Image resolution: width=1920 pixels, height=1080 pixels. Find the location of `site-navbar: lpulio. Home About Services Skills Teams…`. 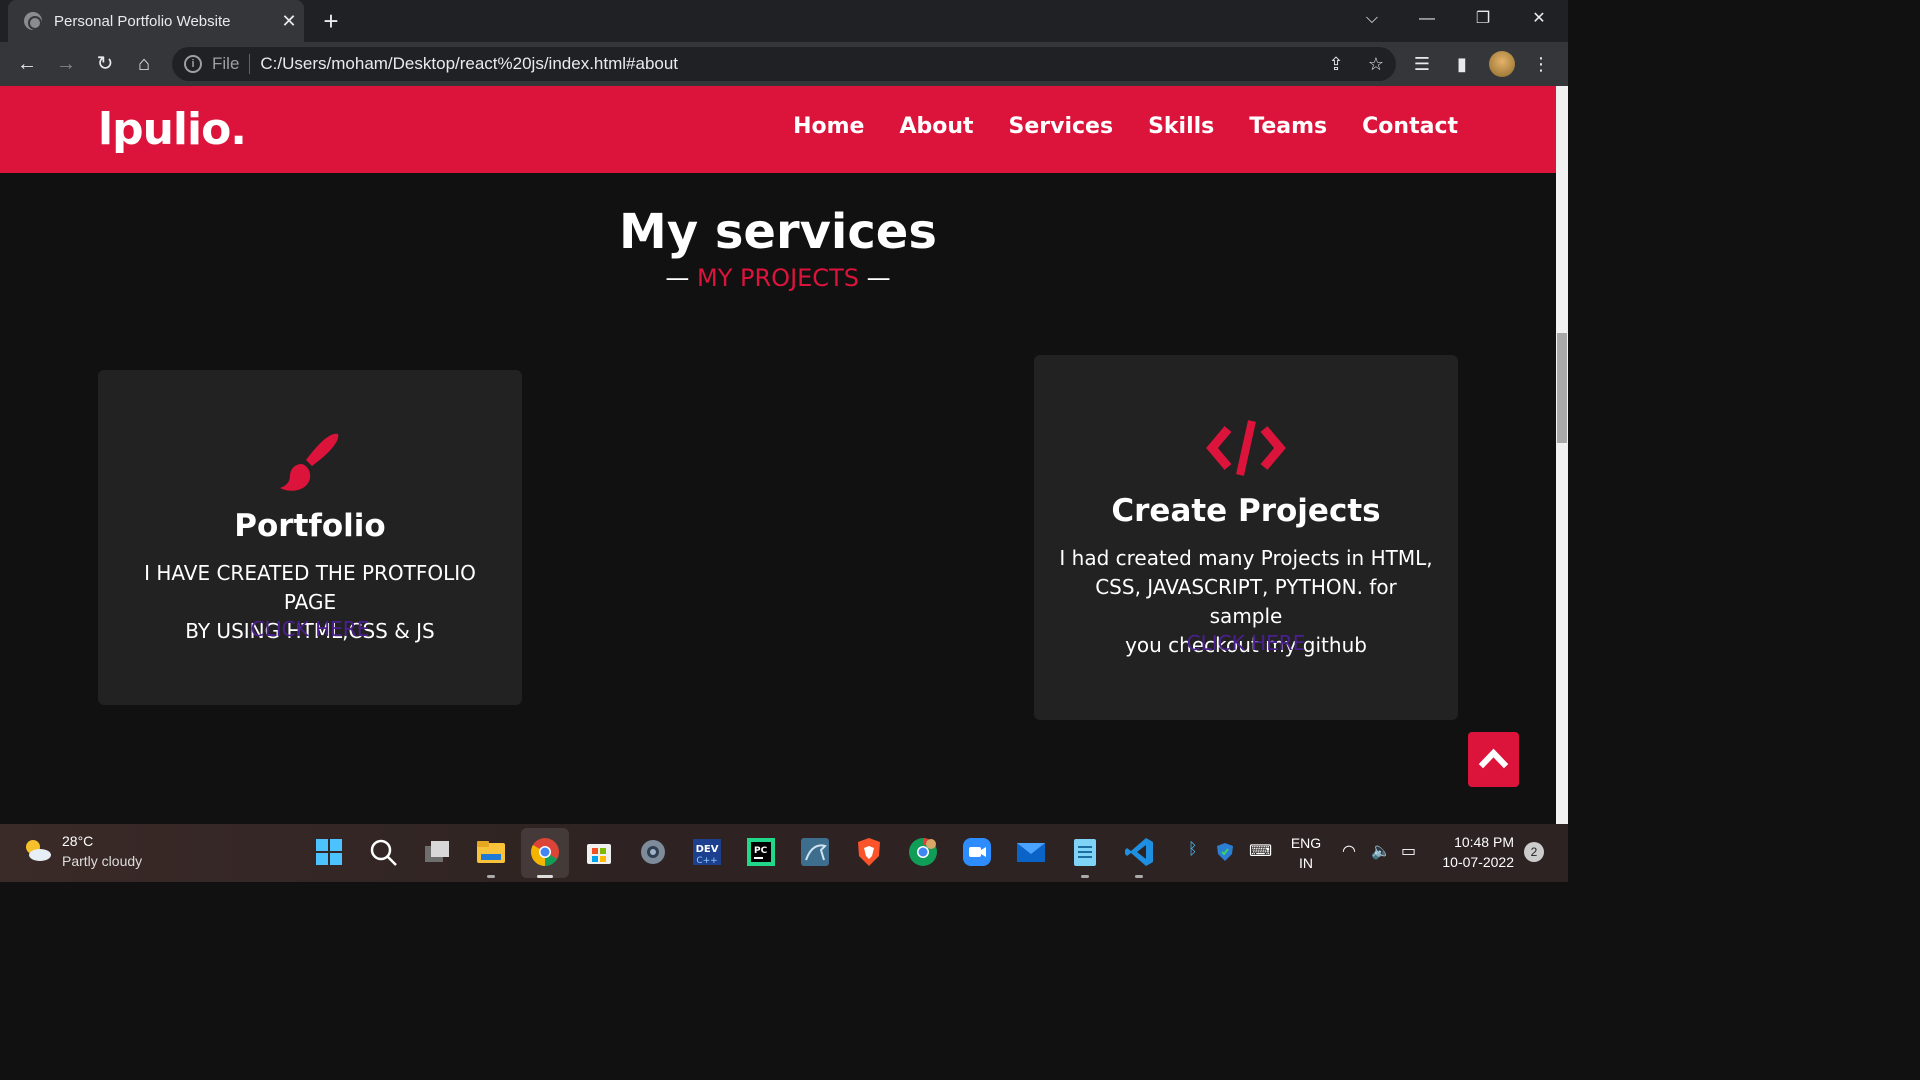

site-navbar: lpulio. Home About Services Skills Teams… is located at coordinates (778, 129).